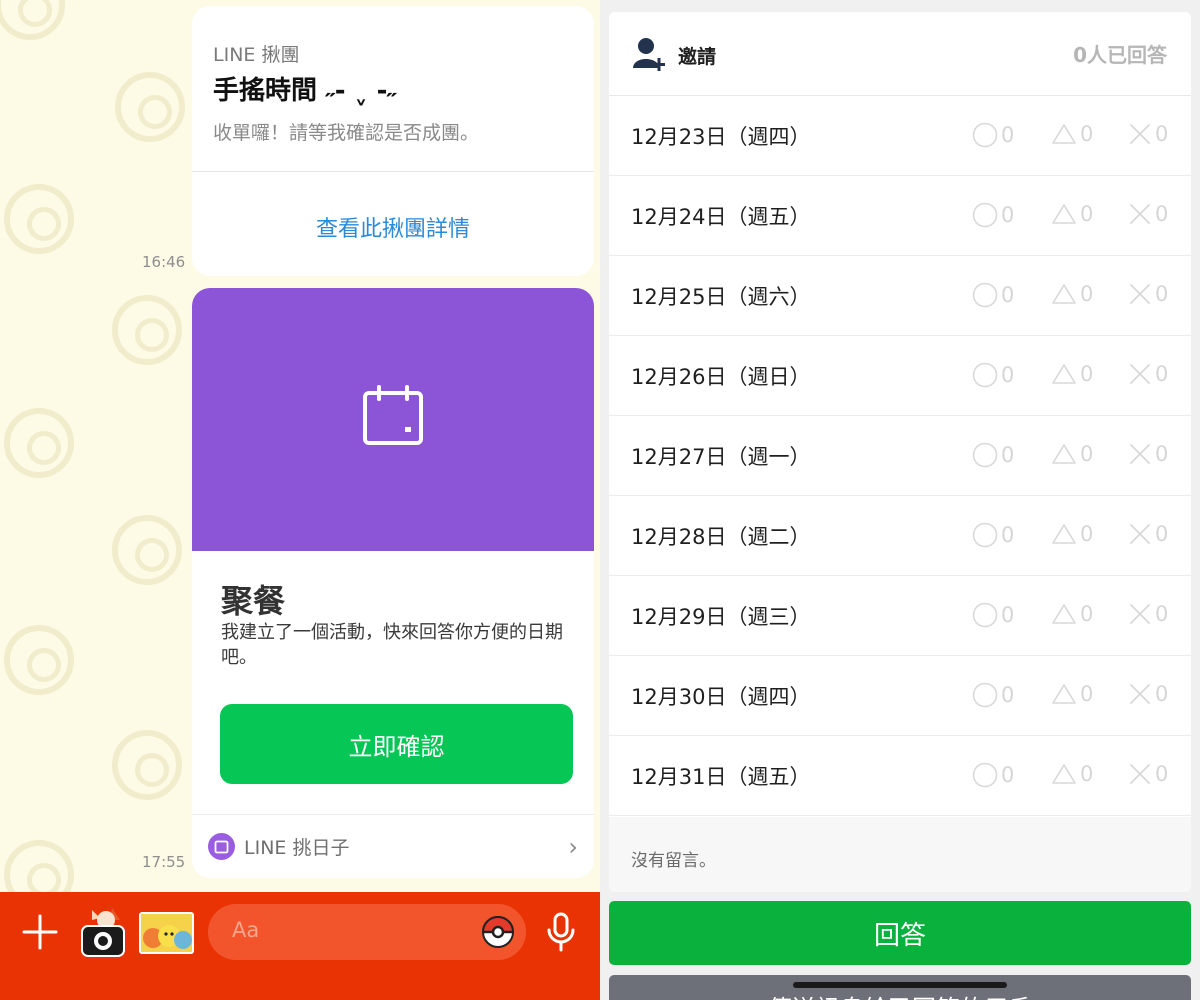 This screenshot has width=1200, height=1000. What do you see at coordinates (221, 846) in the screenshot?
I see `line-schedule-app-icon` at bounding box center [221, 846].